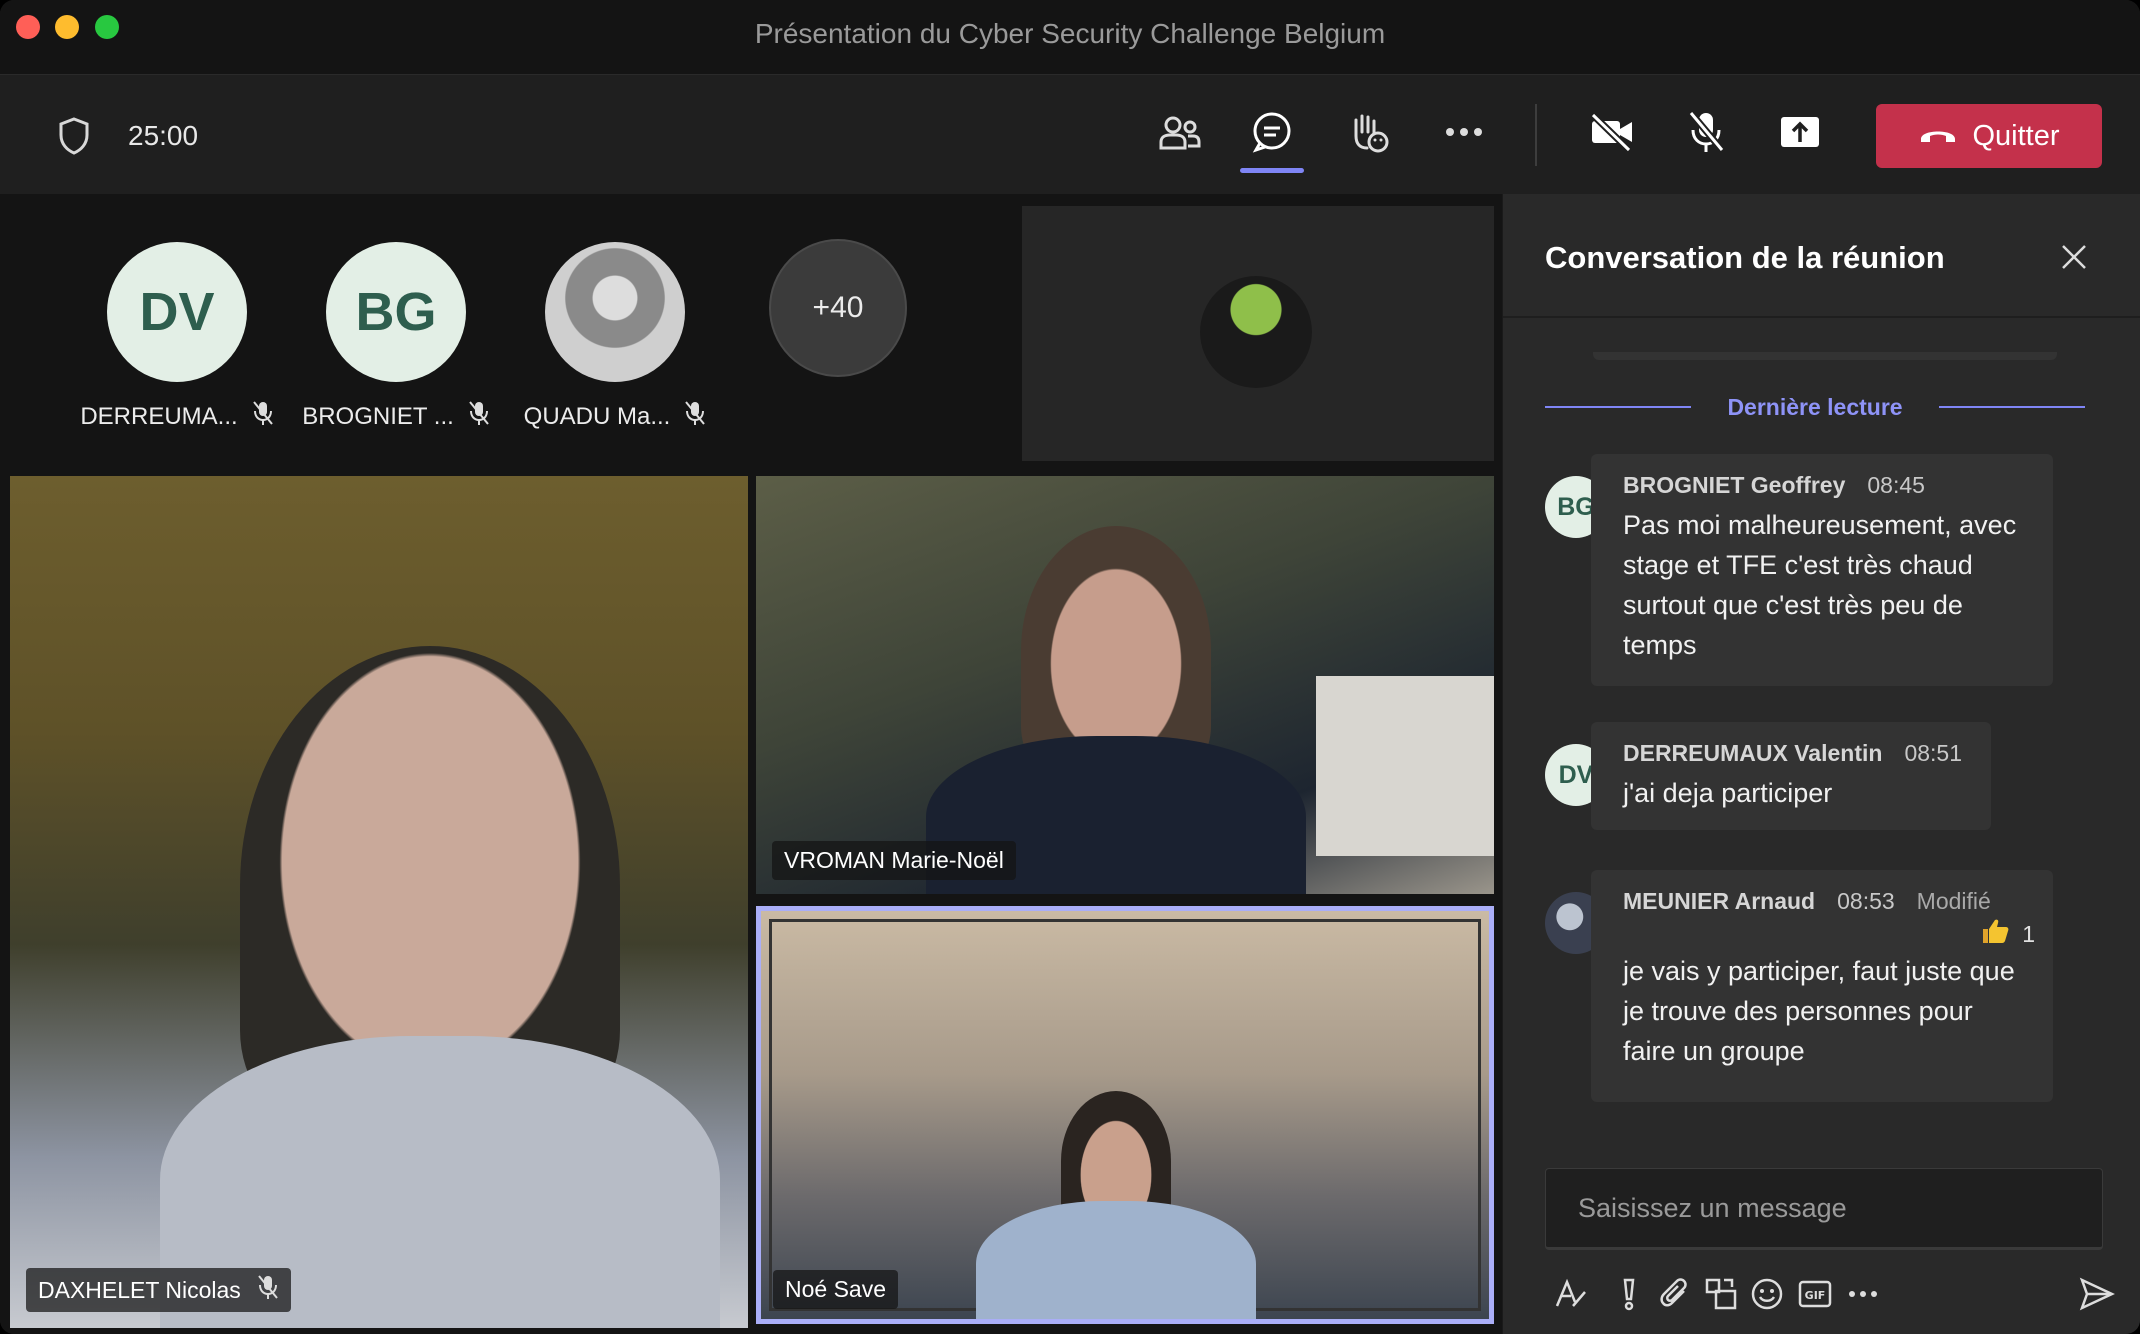  Describe the element at coordinates (1745, 257) in the screenshot. I see `chat-panel-title: Conversation de la réunion` at that location.